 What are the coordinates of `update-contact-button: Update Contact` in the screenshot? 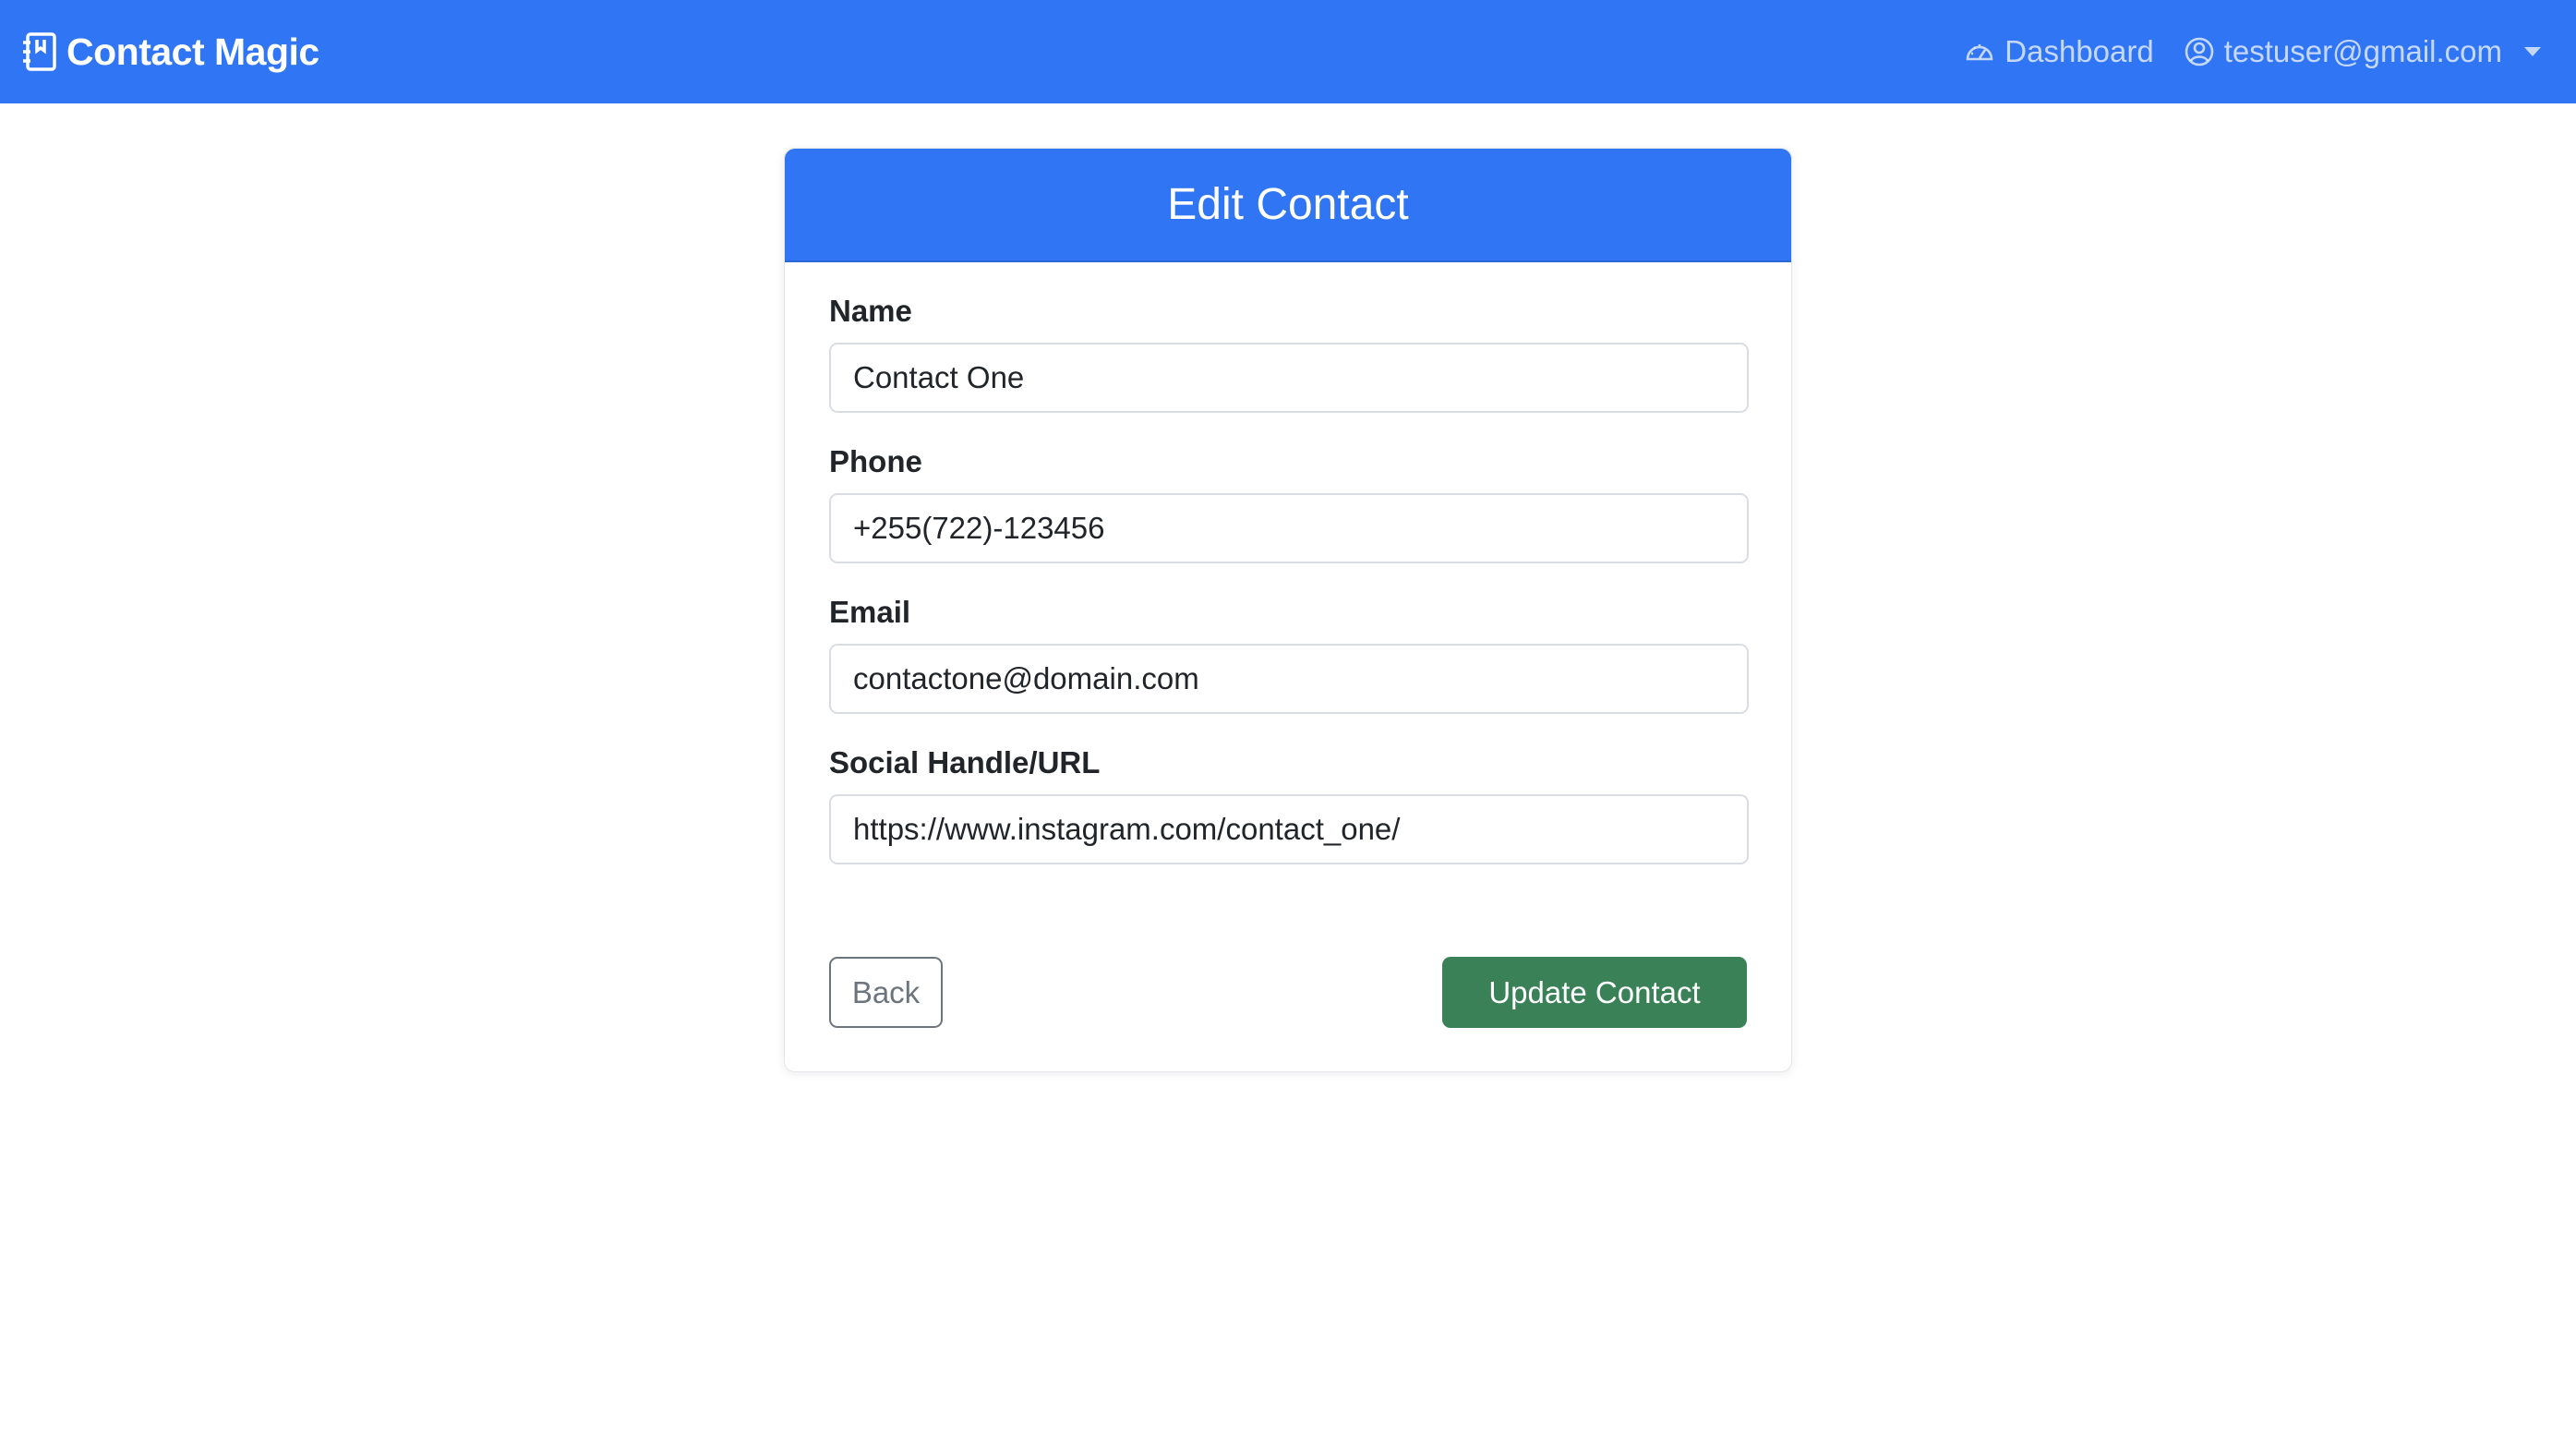 It's located at (1594, 992).